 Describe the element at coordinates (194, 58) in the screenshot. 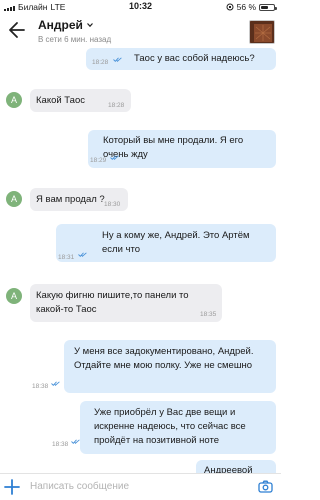

I see `message-text: Таос у вас собой надеюсь?` at that location.